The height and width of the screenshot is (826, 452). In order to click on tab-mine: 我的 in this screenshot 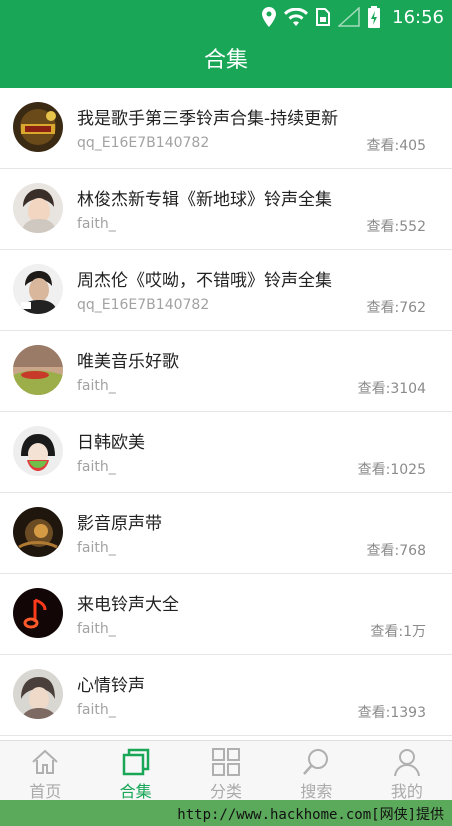, I will do `click(407, 771)`.